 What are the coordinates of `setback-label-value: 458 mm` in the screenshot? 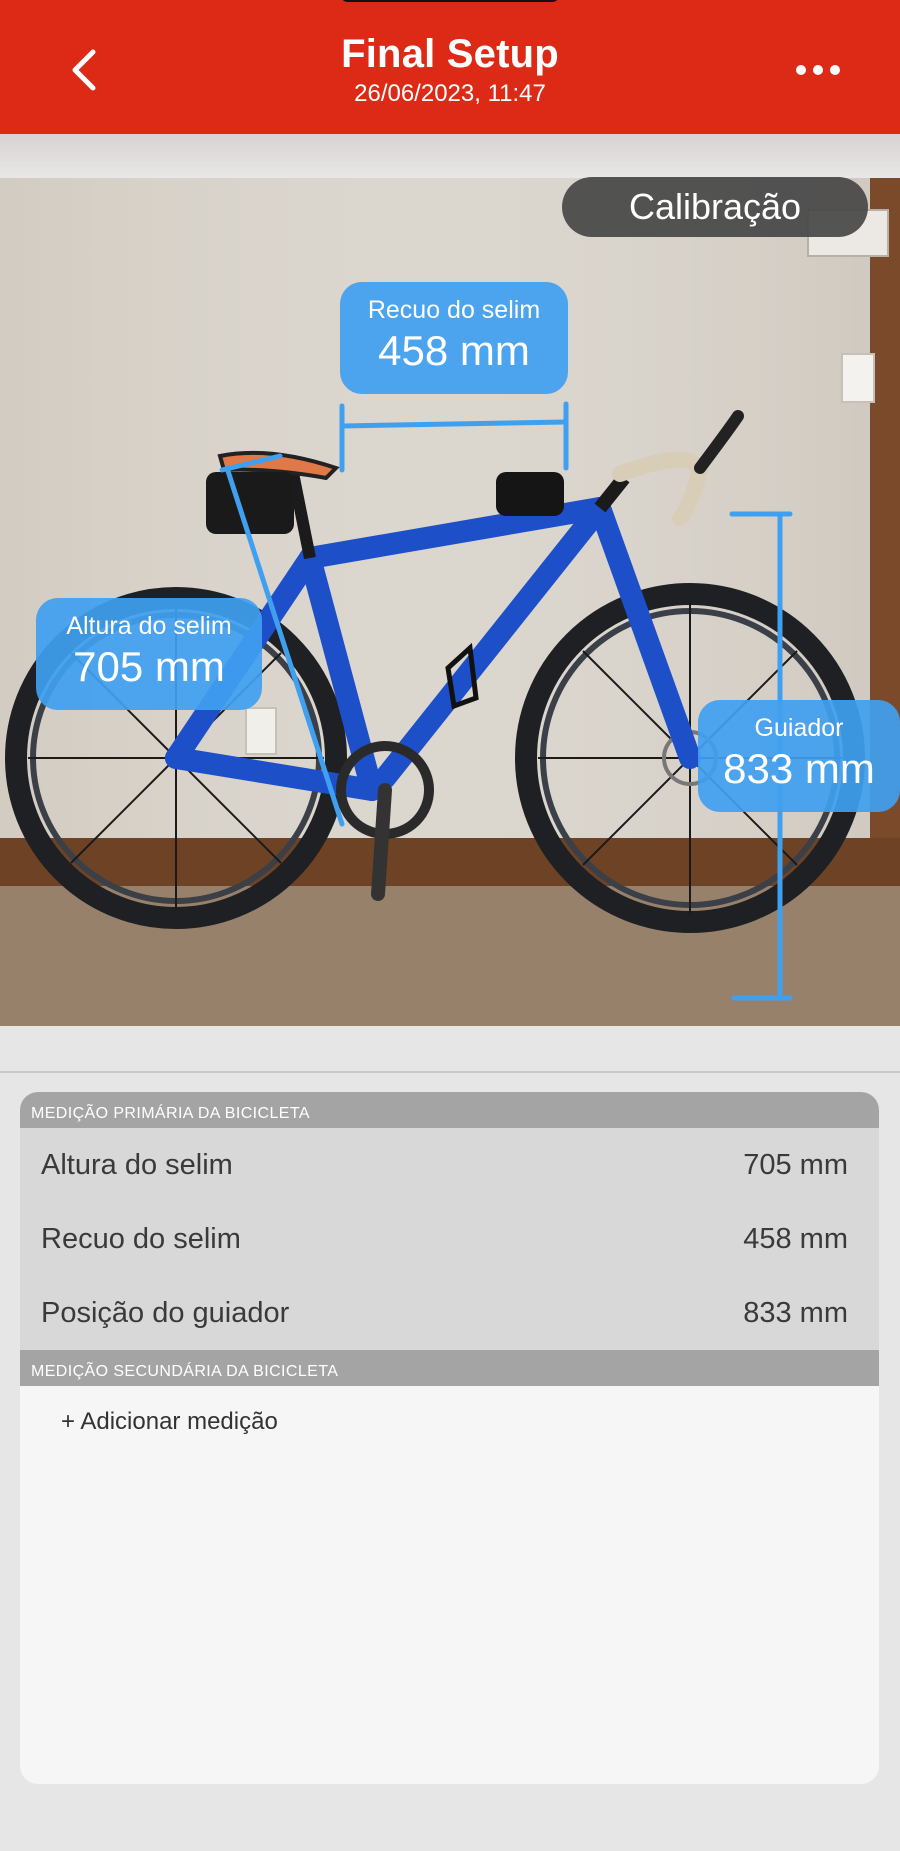 It's located at (454, 350).